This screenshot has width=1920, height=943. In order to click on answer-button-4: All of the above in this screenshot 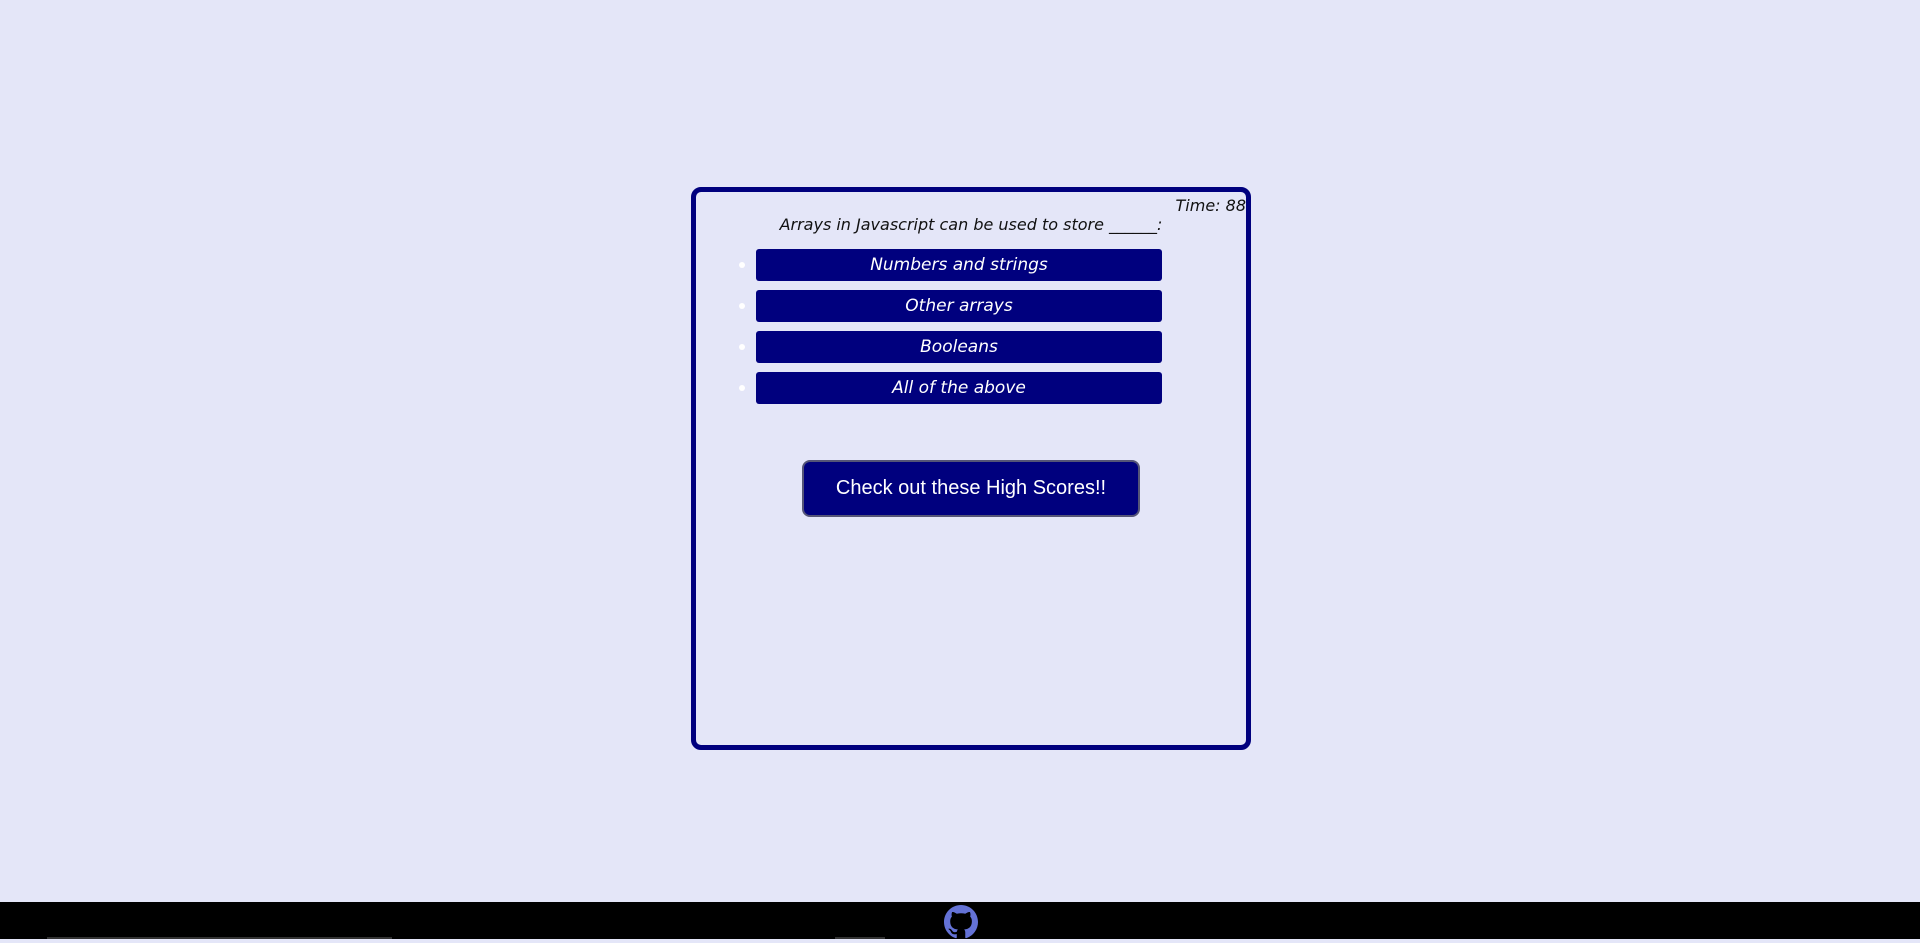, I will do `click(959, 388)`.